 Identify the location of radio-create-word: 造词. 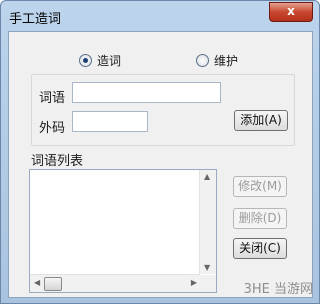
(100, 60).